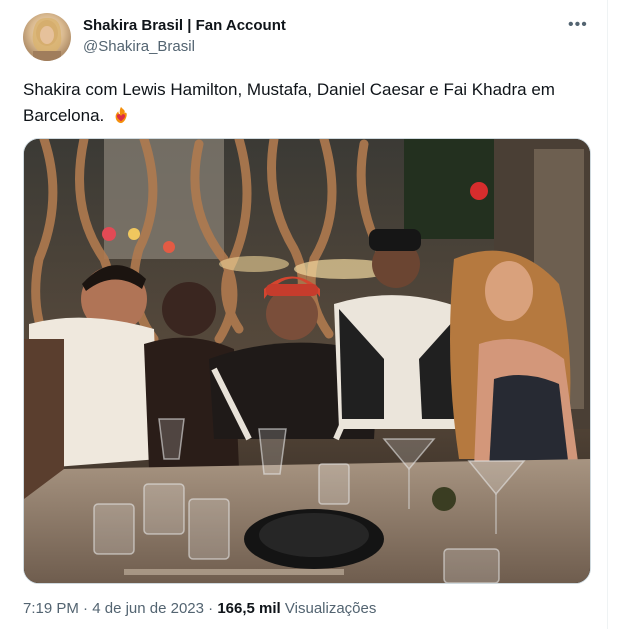 The height and width of the screenshot is (629, 617). What do you see at coordinates (47, 37) in the screenshot?
I see `avatar` at bounding box center [47, 37].